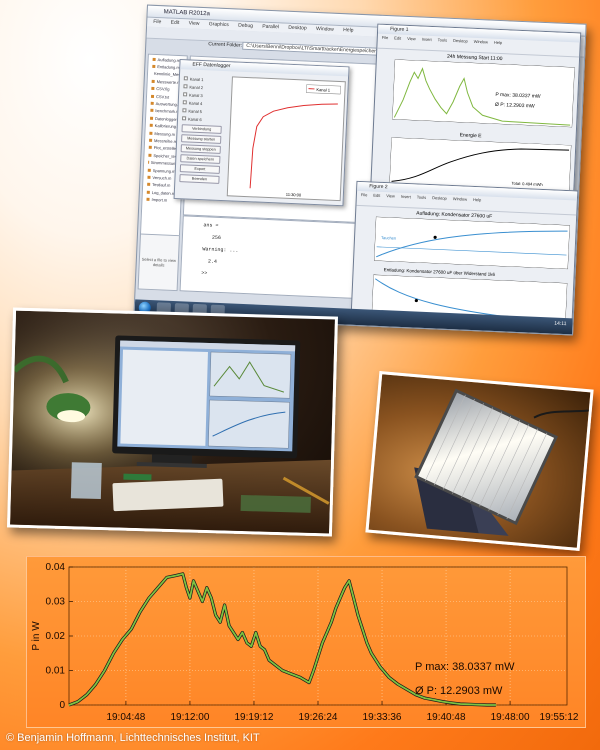  What do you see at coordinates (169, 59) in the screenshot?
I see `folder-item-label: Aufladung.m` at bounding box center [169, 59].